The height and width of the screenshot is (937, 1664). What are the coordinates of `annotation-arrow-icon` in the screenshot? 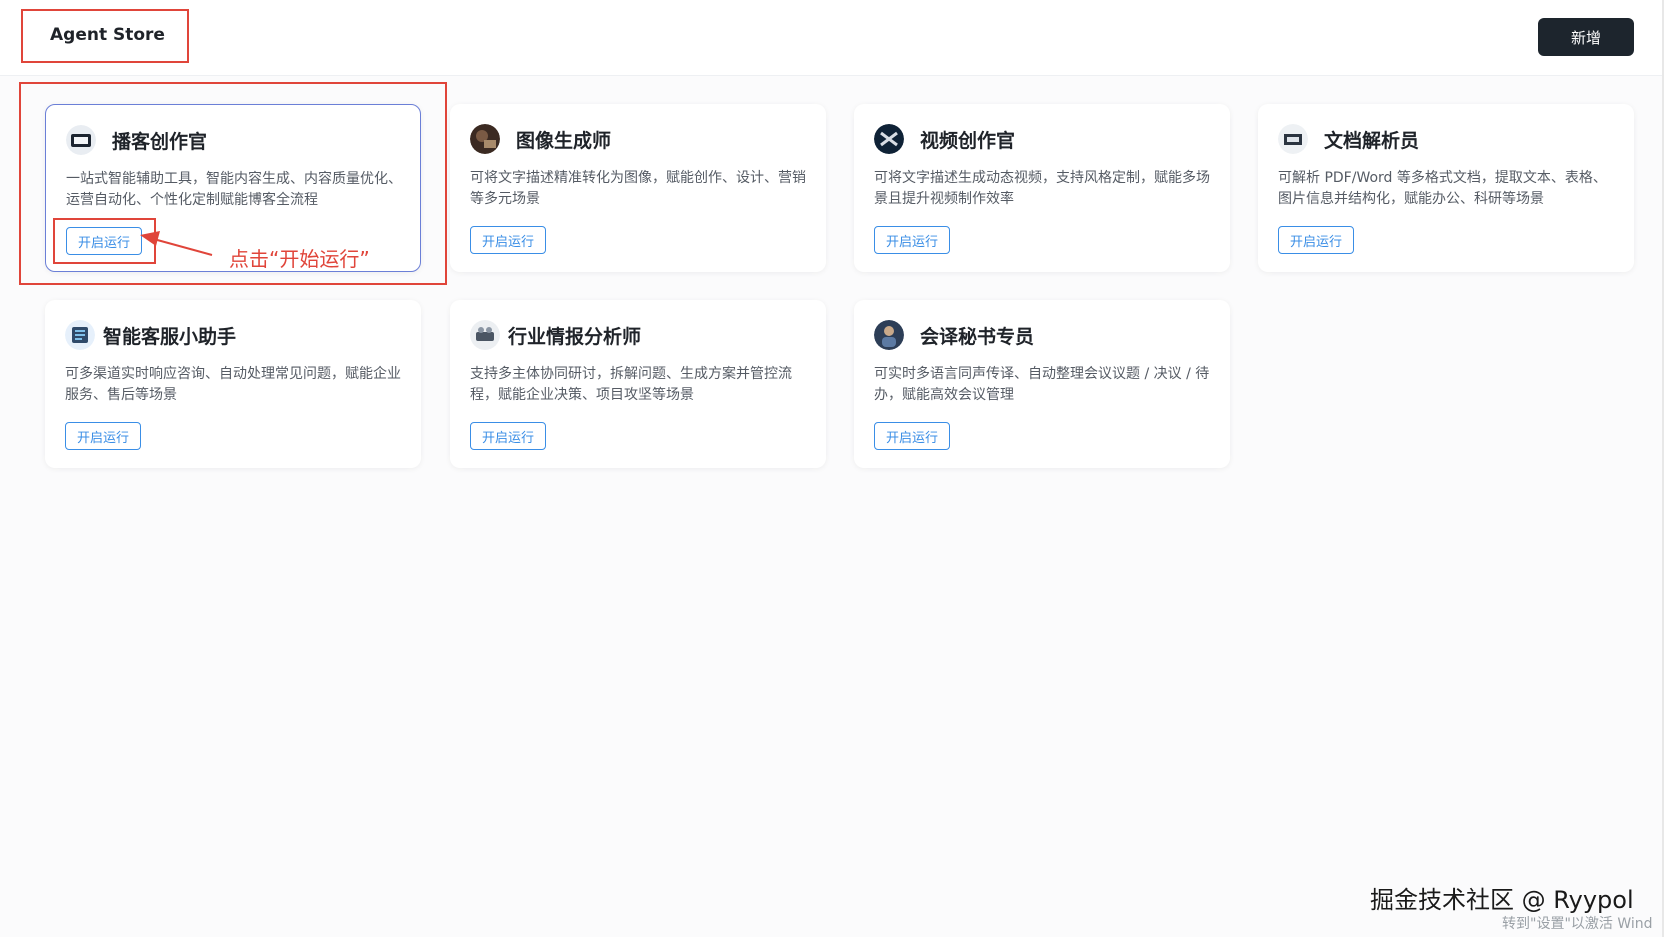 It's located at (176, 243).